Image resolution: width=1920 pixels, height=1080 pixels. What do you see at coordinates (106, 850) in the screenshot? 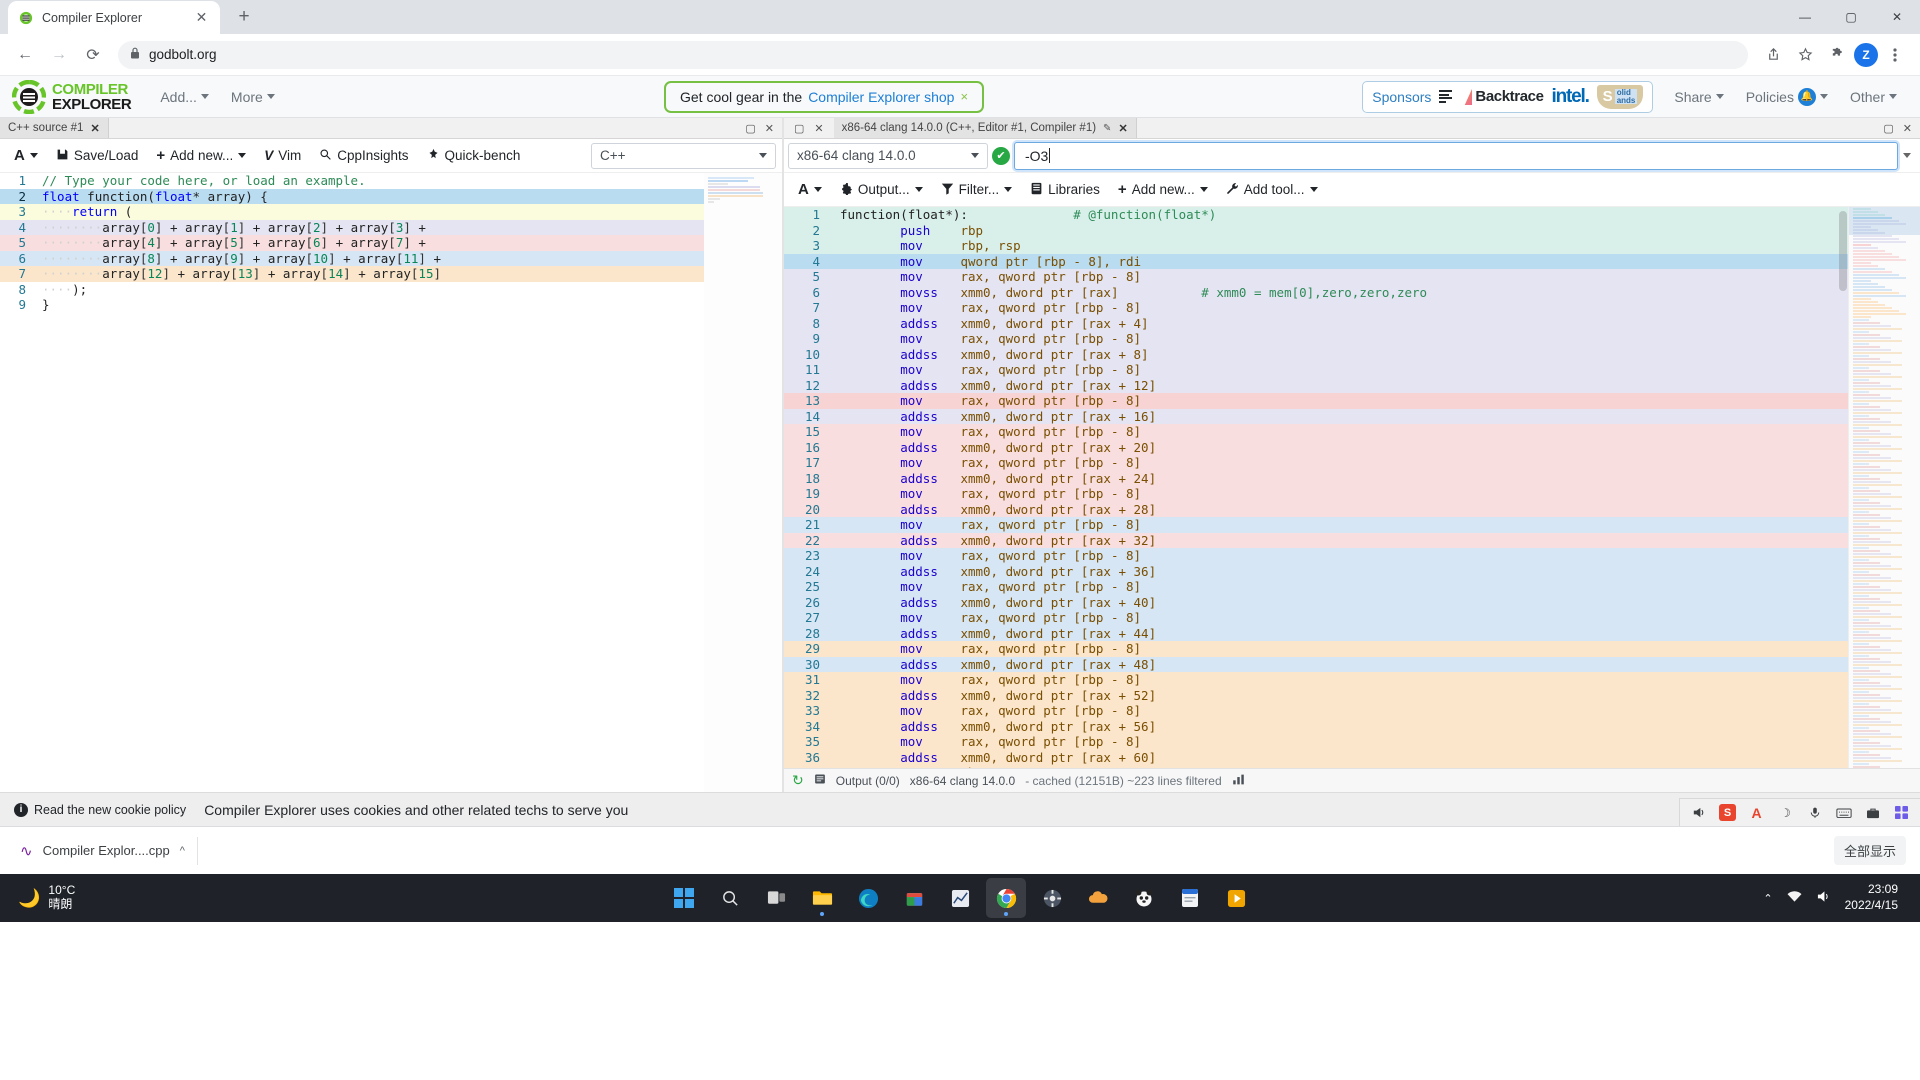
I see `download-item: ∿ Compiler Explor....cpp ^` at bounding box center [106, 850].